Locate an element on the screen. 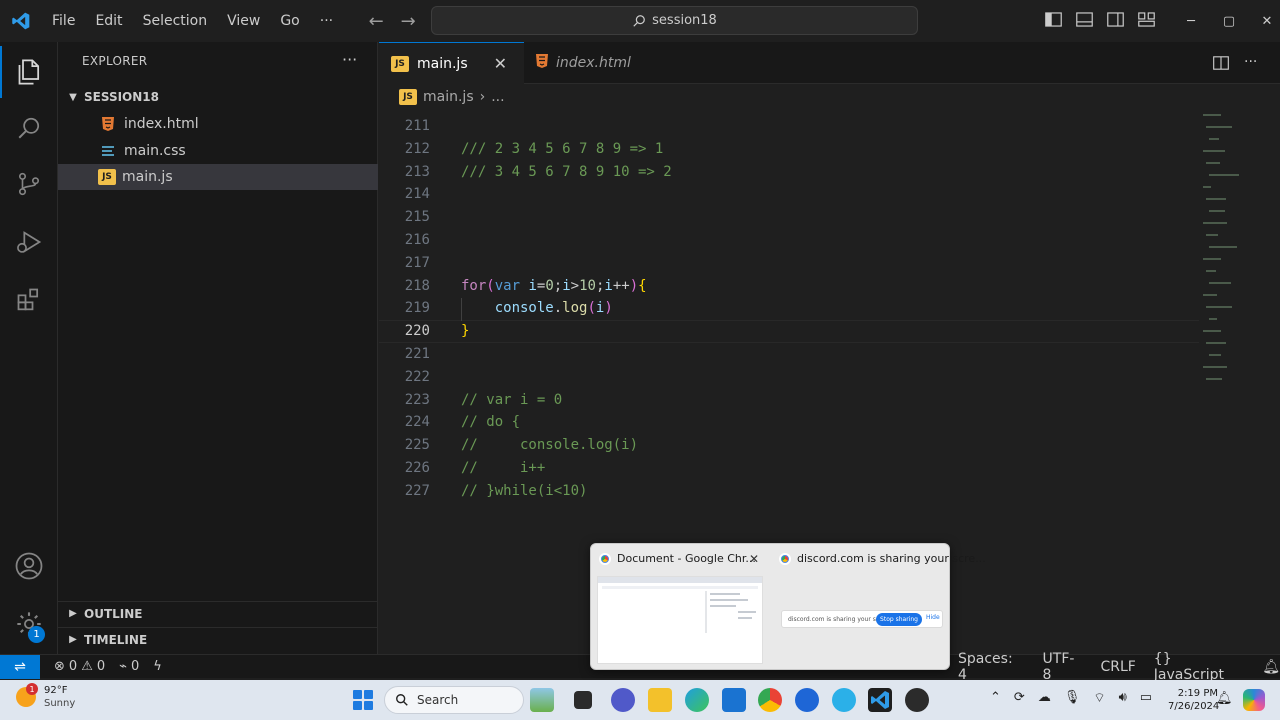 The image size is (1280, 720). code-line: 213 /// 3 4 5 6 7 8 9 10 => 2 is located at coordinates (794, 172).